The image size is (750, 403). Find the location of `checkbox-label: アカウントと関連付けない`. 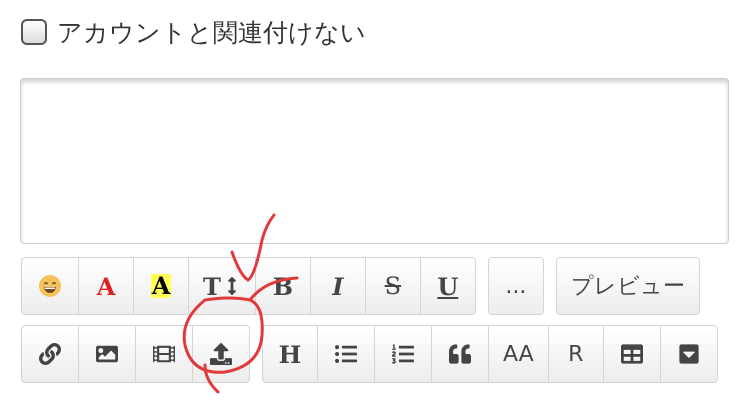

checkbox-label: アカウントと関連付けない is located at coordinates (211, 32).